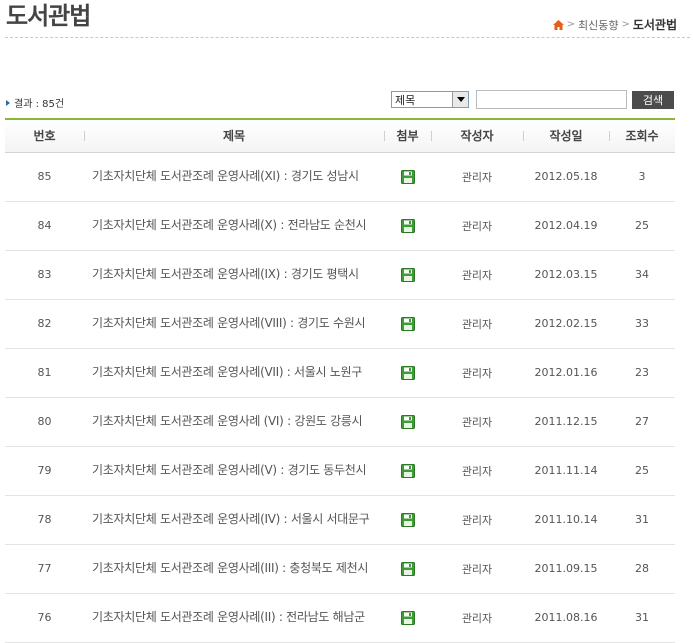 The width and height of the screenshot is (693, 643). I want to click on row-number: 82, so click(44, 324).